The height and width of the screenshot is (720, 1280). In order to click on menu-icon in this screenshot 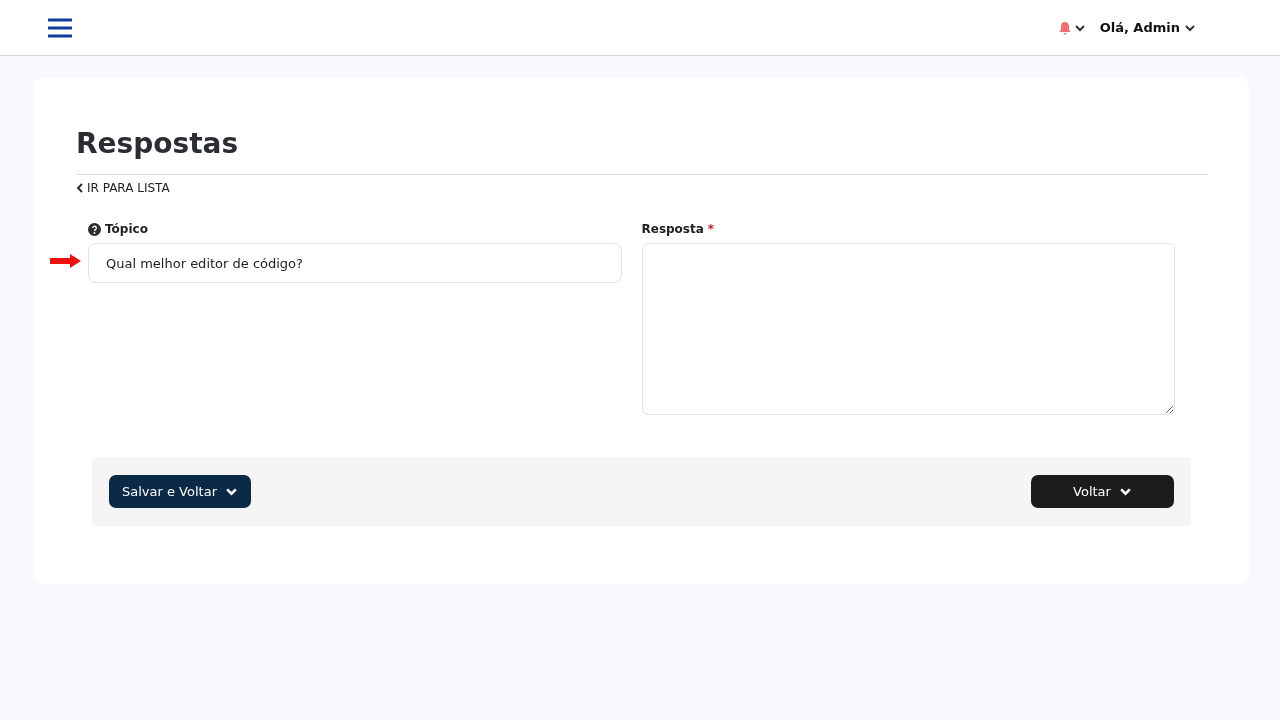, I will do `click(60, 27)`.